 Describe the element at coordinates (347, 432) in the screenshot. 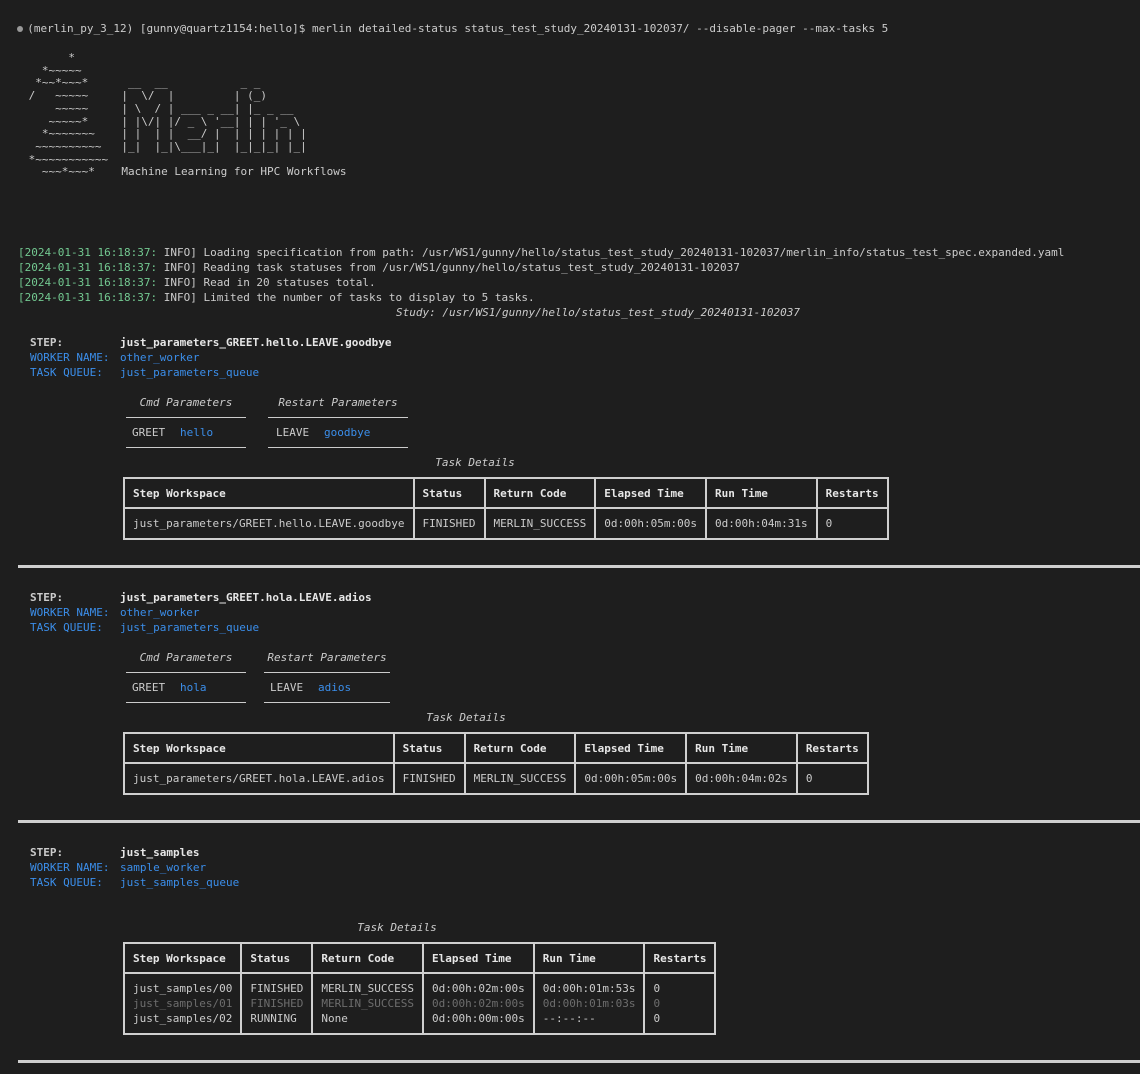

I see `restart-param-value: goodbye` at that location.